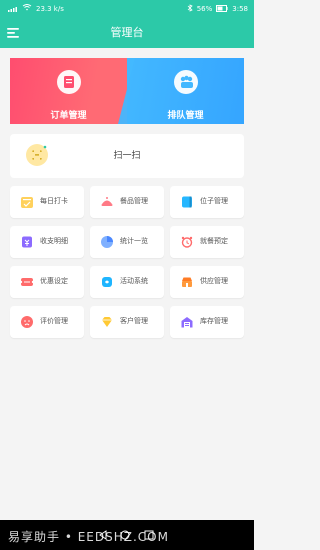 The width and height of the screenshot is (320, 550). What do you see at coordinates (27, 242) in the screenshot?
I see `ledger-icon` at bounding box center [27, 242].